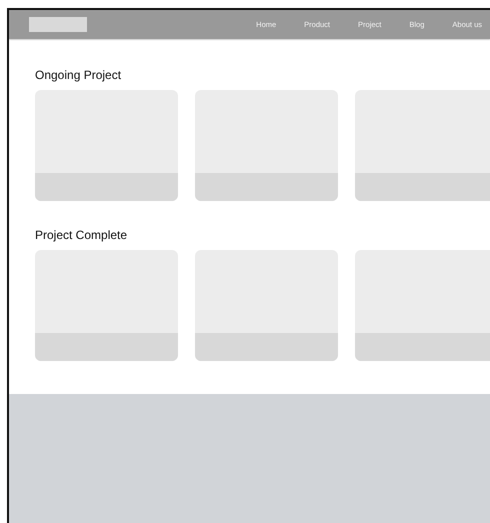  What do you see at coordinates (78, 75) in the screenshot?
I see `section-title: Ongoing Project` at bounding box center [78, 75].